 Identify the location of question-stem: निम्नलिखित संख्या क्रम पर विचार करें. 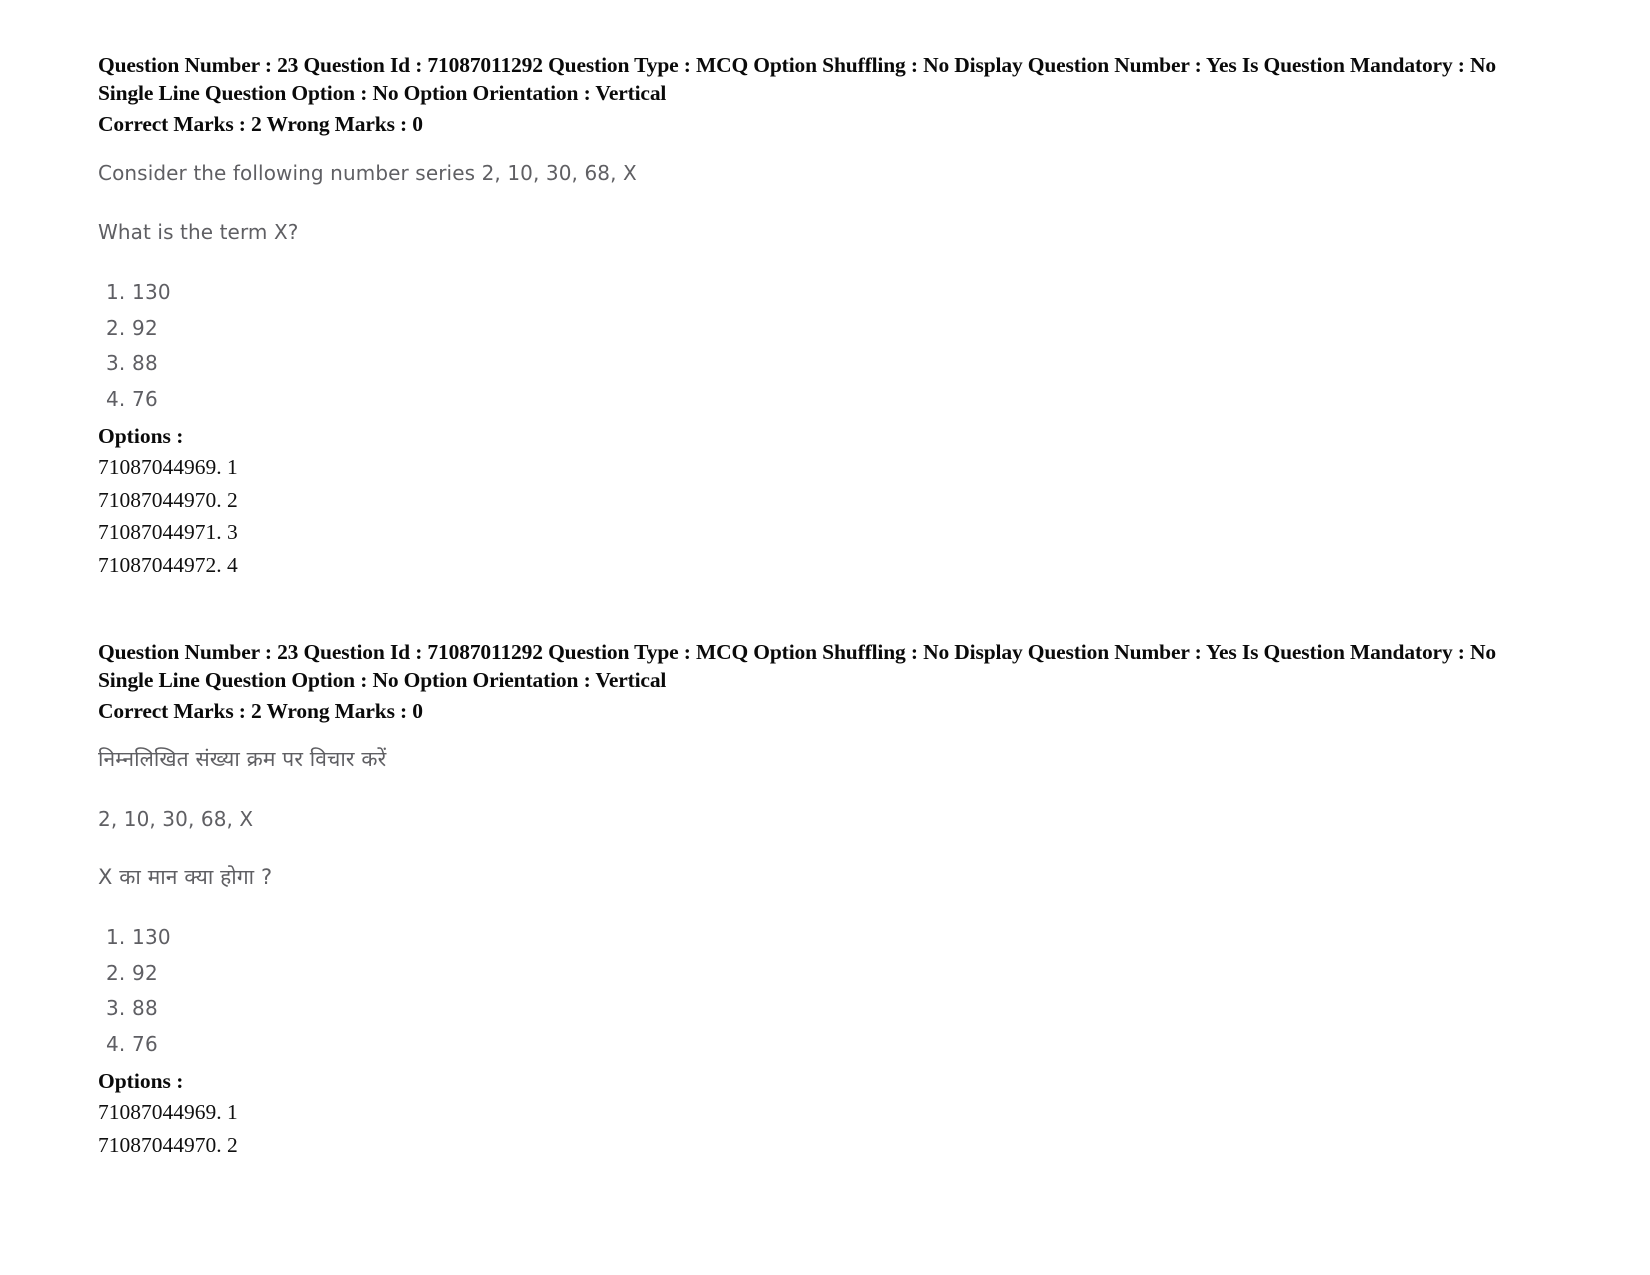
(242, 759).